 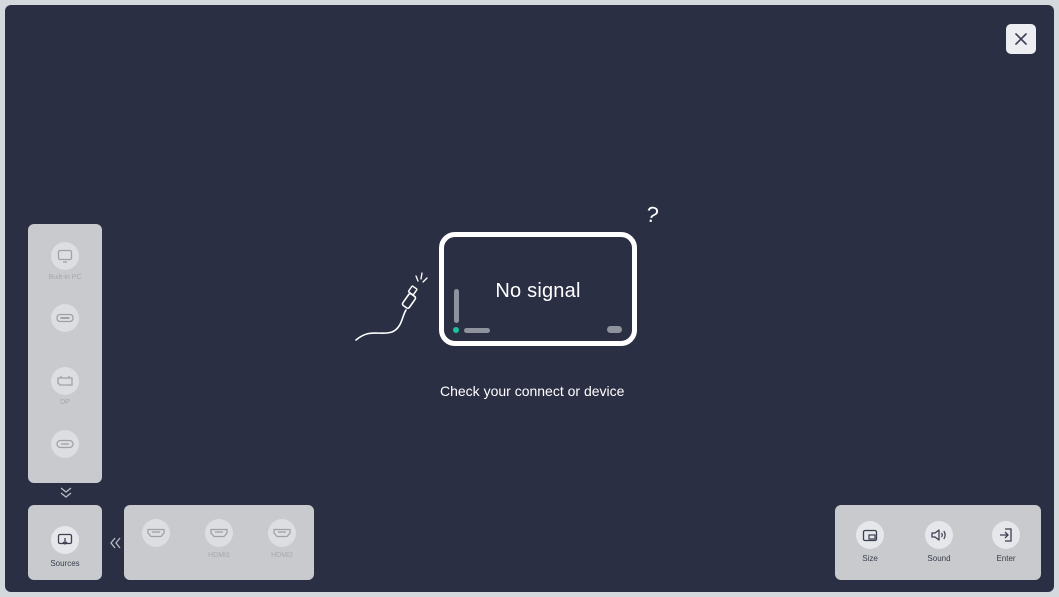 I want to click on usb-c-icon, so click(x=65, y=444).